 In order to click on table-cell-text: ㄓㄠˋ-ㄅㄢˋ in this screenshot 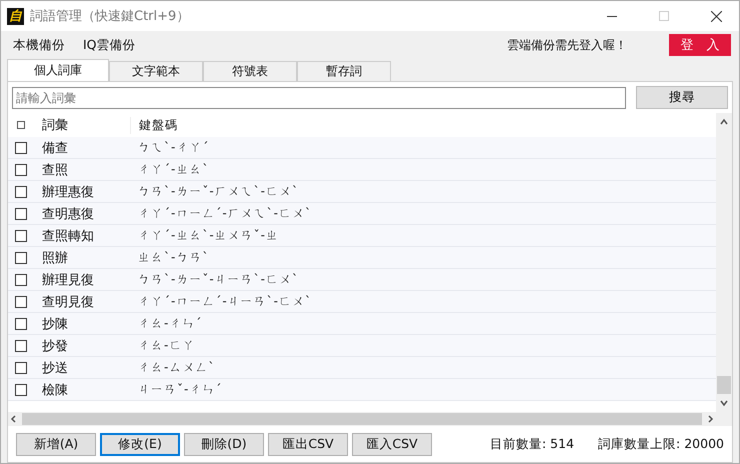, I will do `click(173, 257)`.